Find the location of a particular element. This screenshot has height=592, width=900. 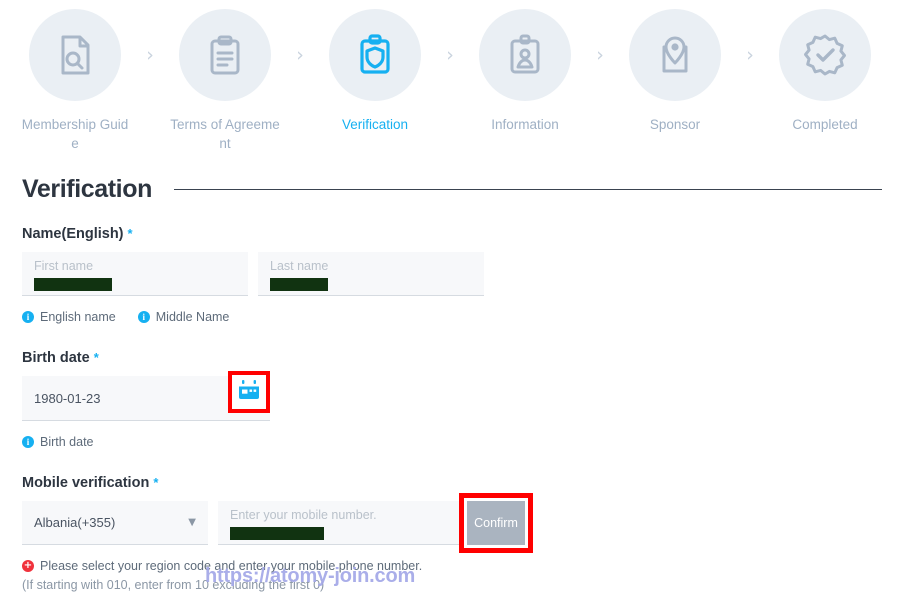

mobile-verification-label: Mobile verification * is located at coordinates (450, 483).